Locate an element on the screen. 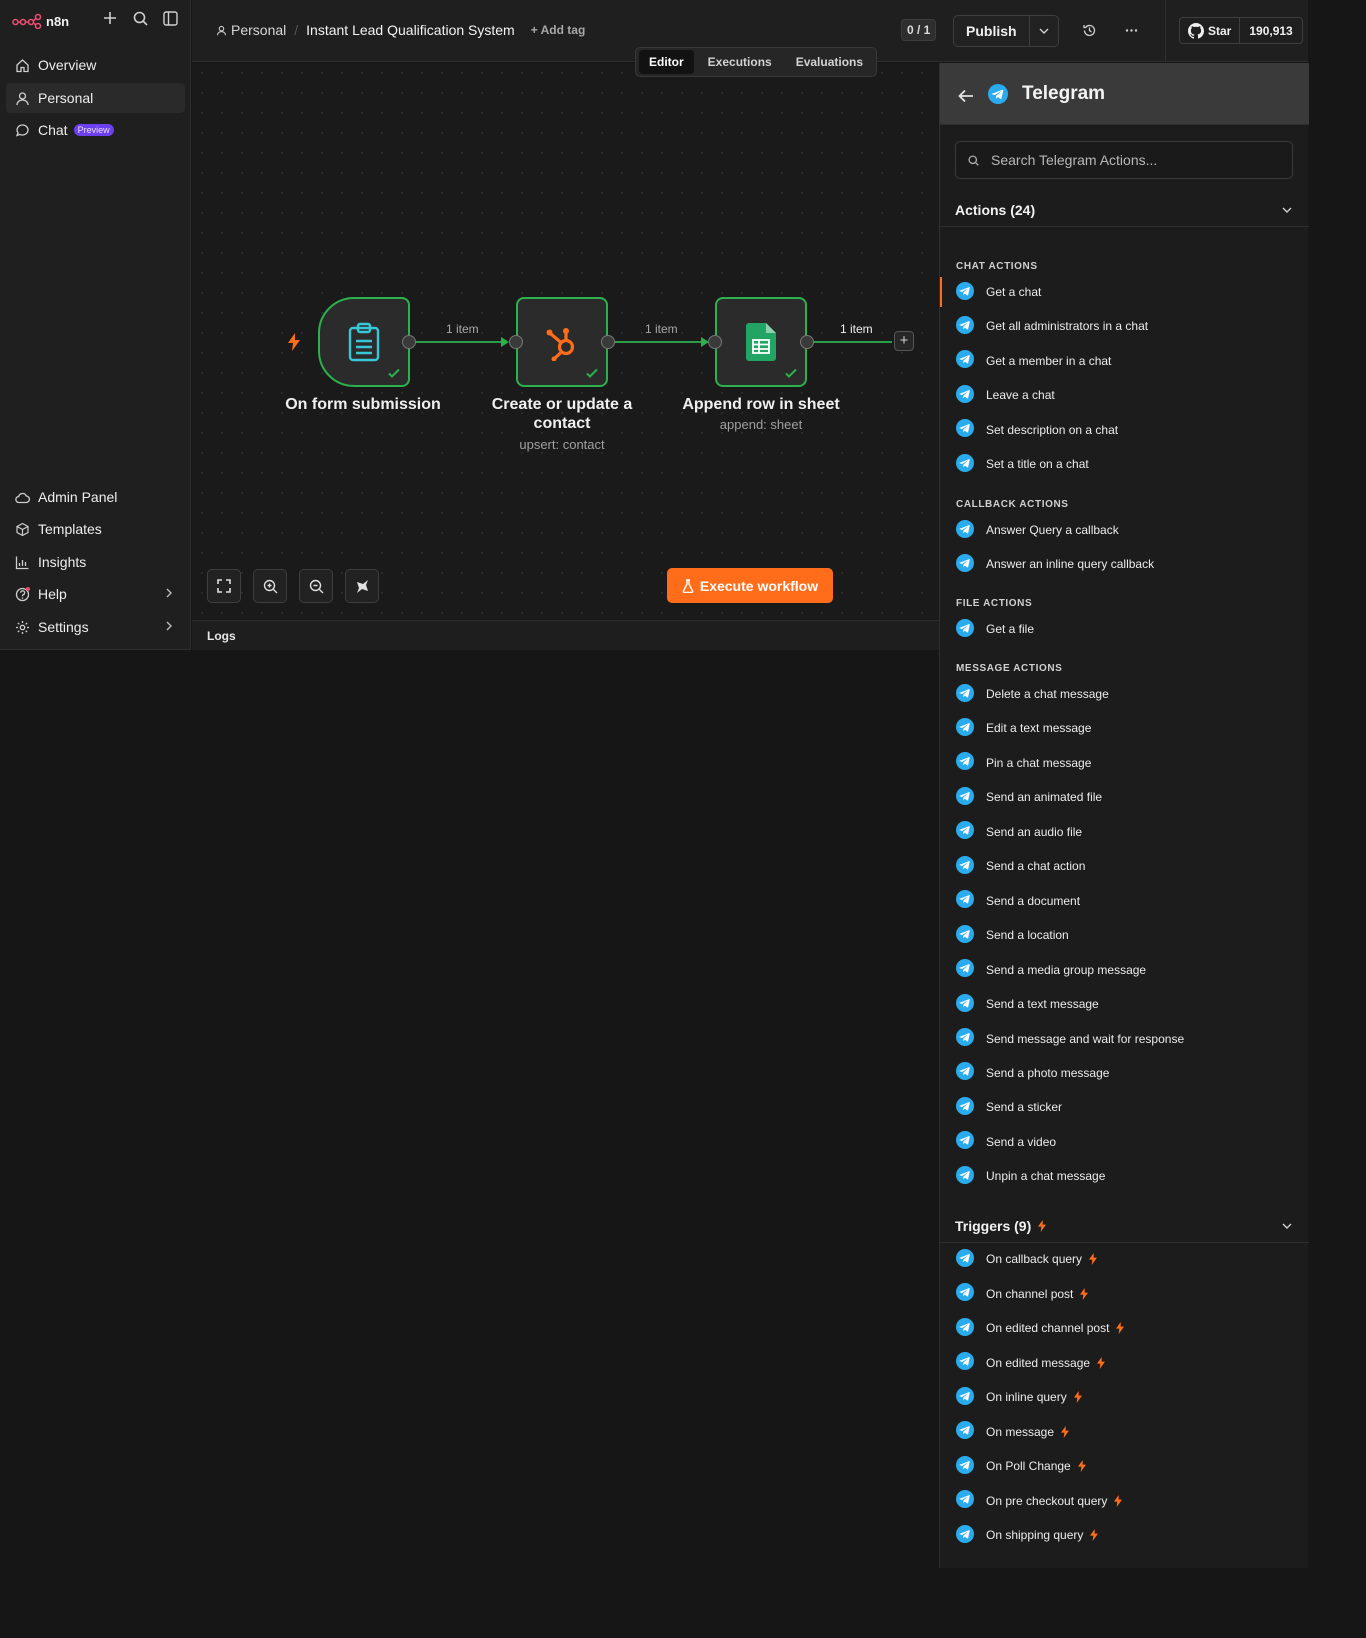 This screenshot has height=1638, width=1366. sidebar-item-templates: Templates is located at coordinates (95, 529).